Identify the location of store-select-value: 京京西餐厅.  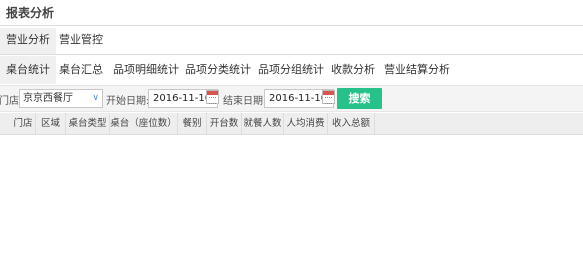
(48, 98).